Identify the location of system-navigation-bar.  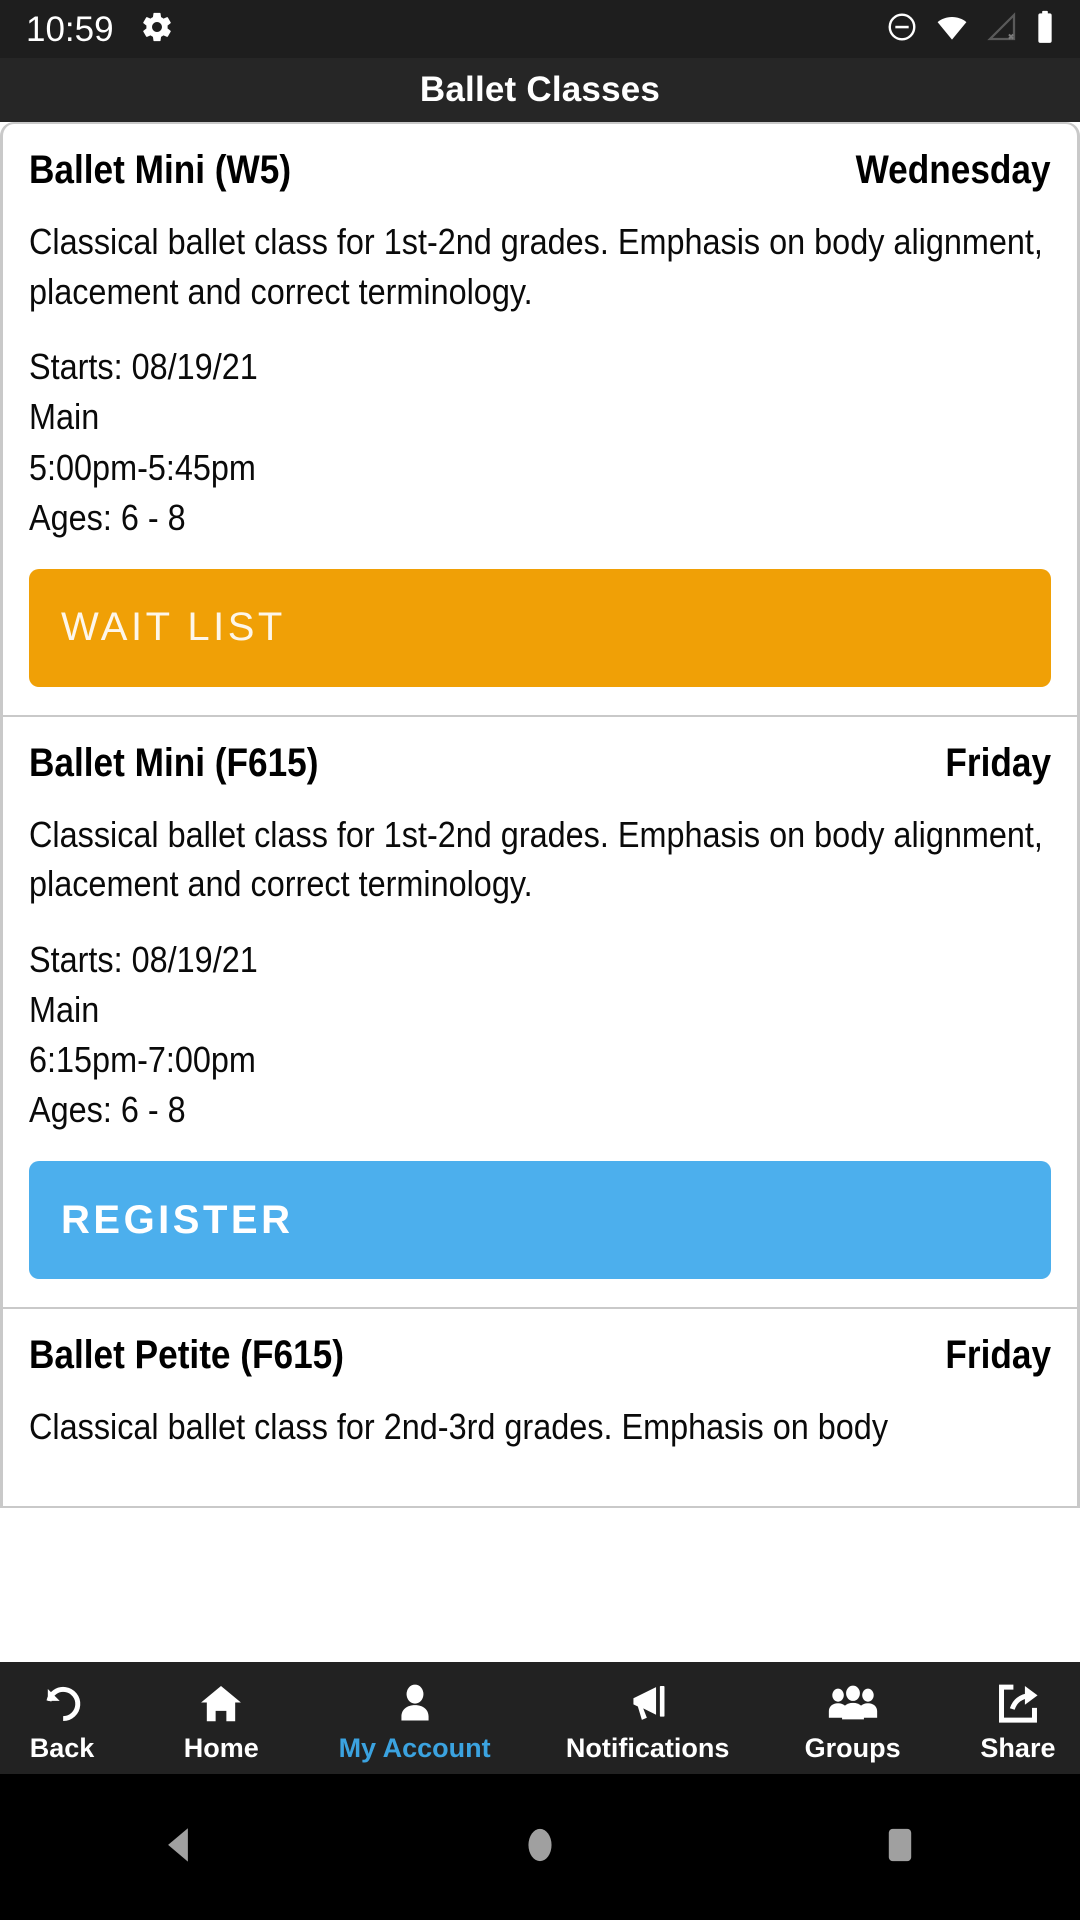
(540, 1847).